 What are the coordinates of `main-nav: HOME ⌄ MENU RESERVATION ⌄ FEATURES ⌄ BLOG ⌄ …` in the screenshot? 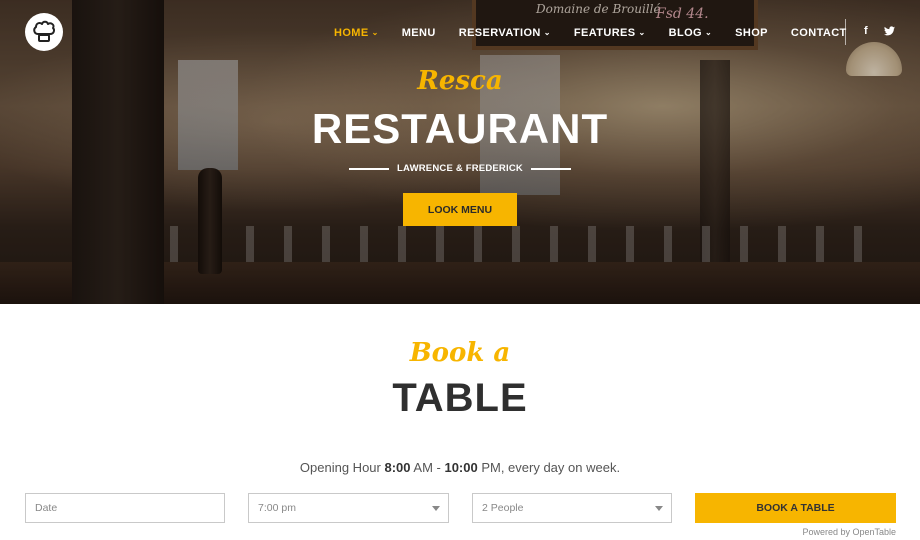 It's located at (590, 33).